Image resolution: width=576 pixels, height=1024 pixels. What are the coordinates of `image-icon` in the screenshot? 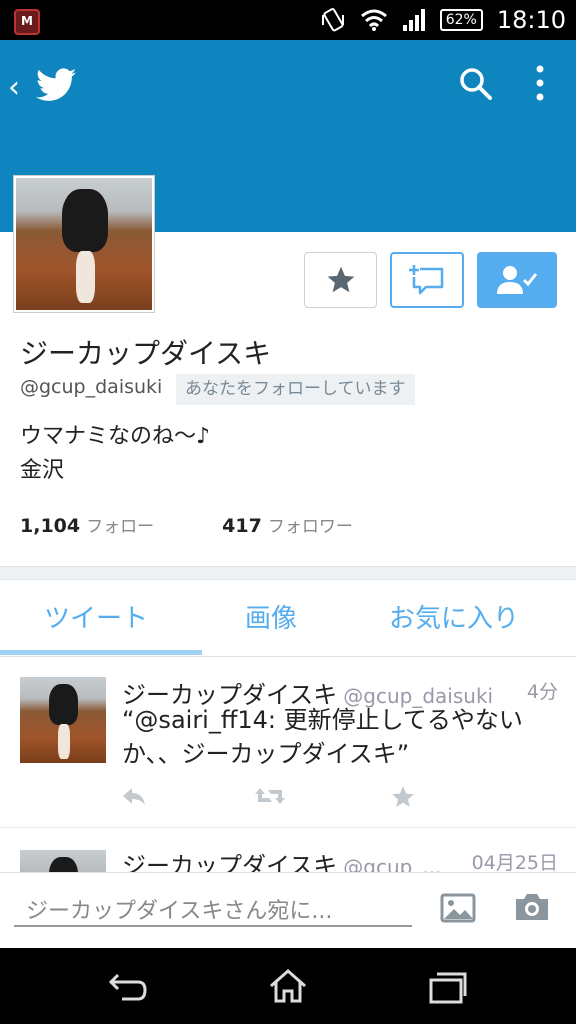 It's located at (458, 908).